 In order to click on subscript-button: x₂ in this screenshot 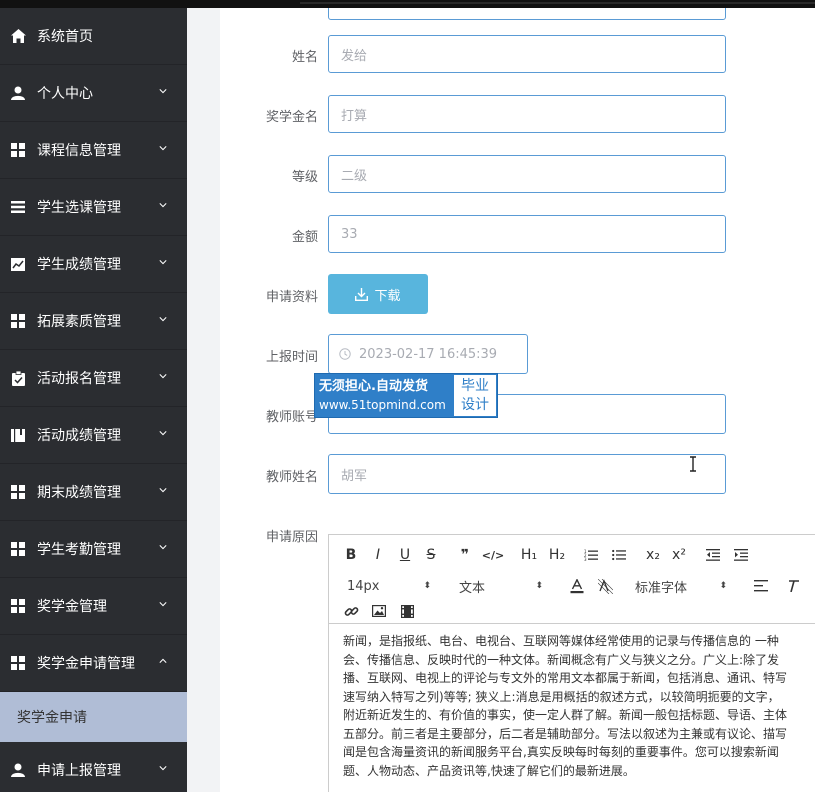, I will do `click(653, 555)`.